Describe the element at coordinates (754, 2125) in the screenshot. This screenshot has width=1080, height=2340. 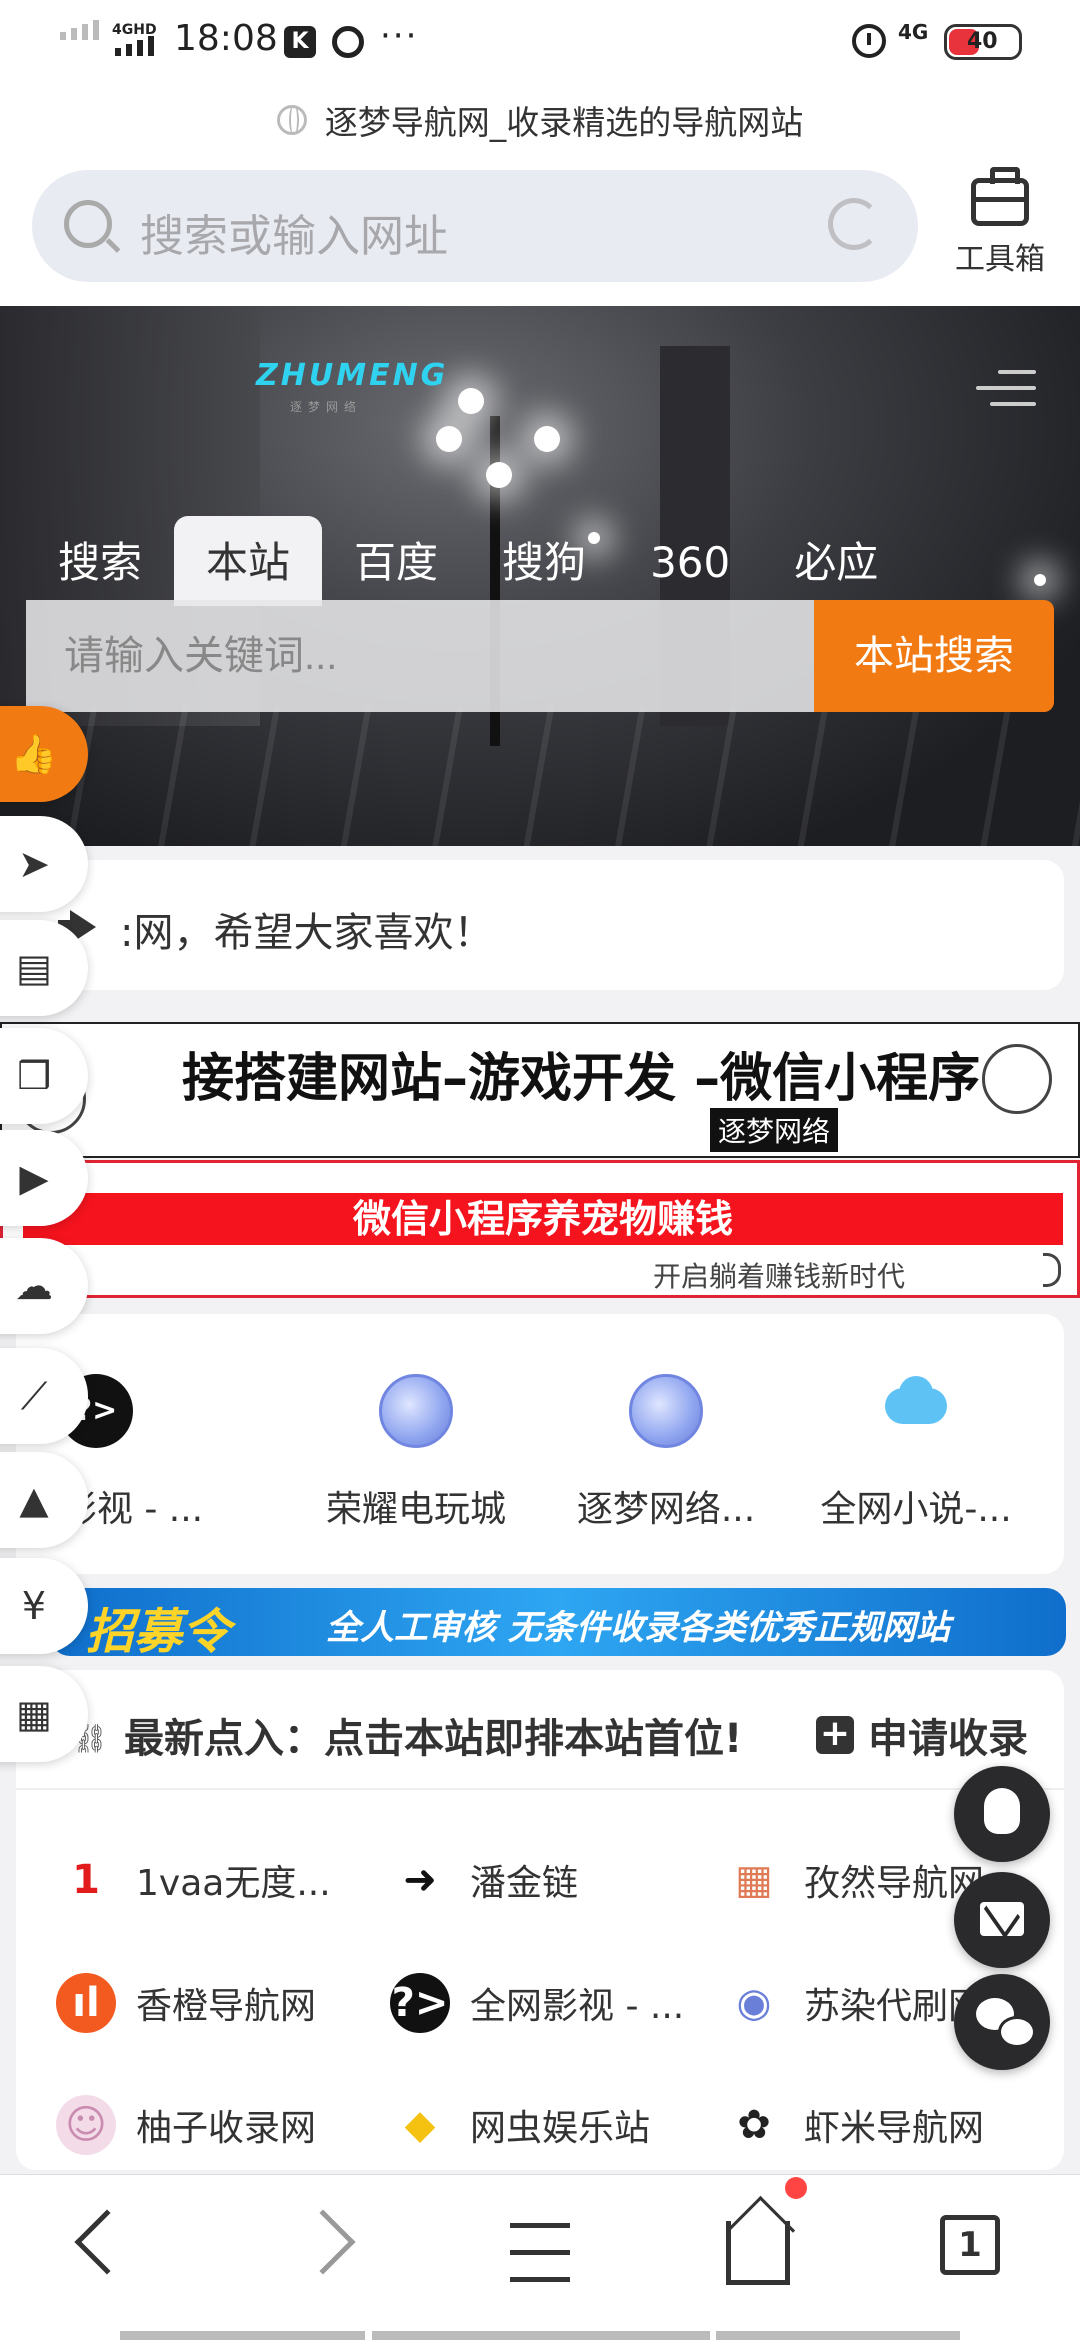
I see `site-logo-icon: ✿` at that location.